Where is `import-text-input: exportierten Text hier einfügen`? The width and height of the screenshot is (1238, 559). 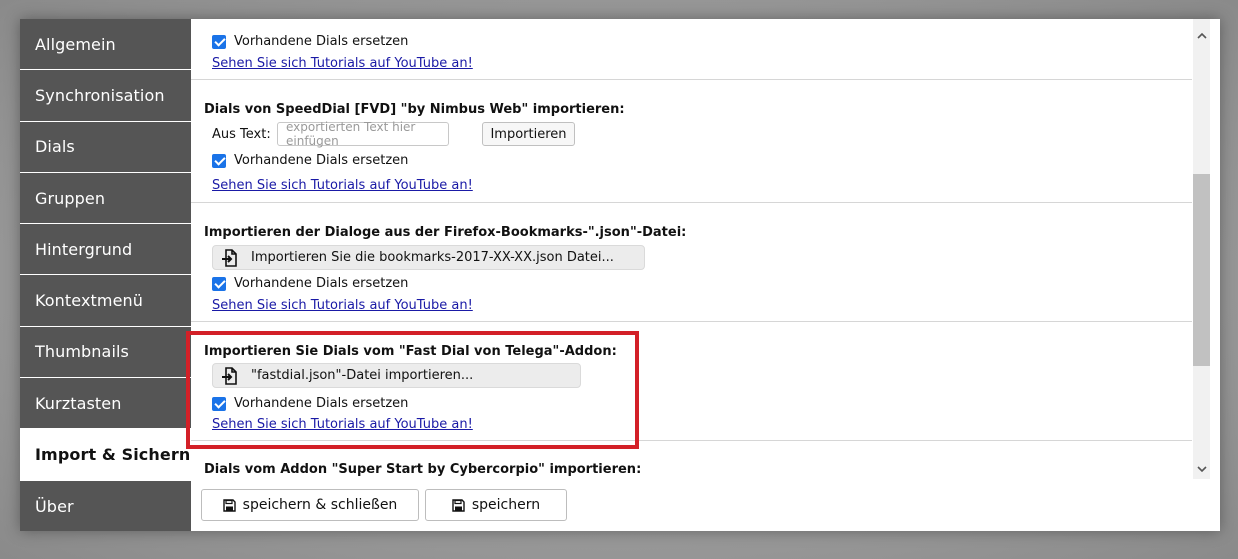
import-text-input: exportierten Text hier einfügen is located at coordinates (363, 134).